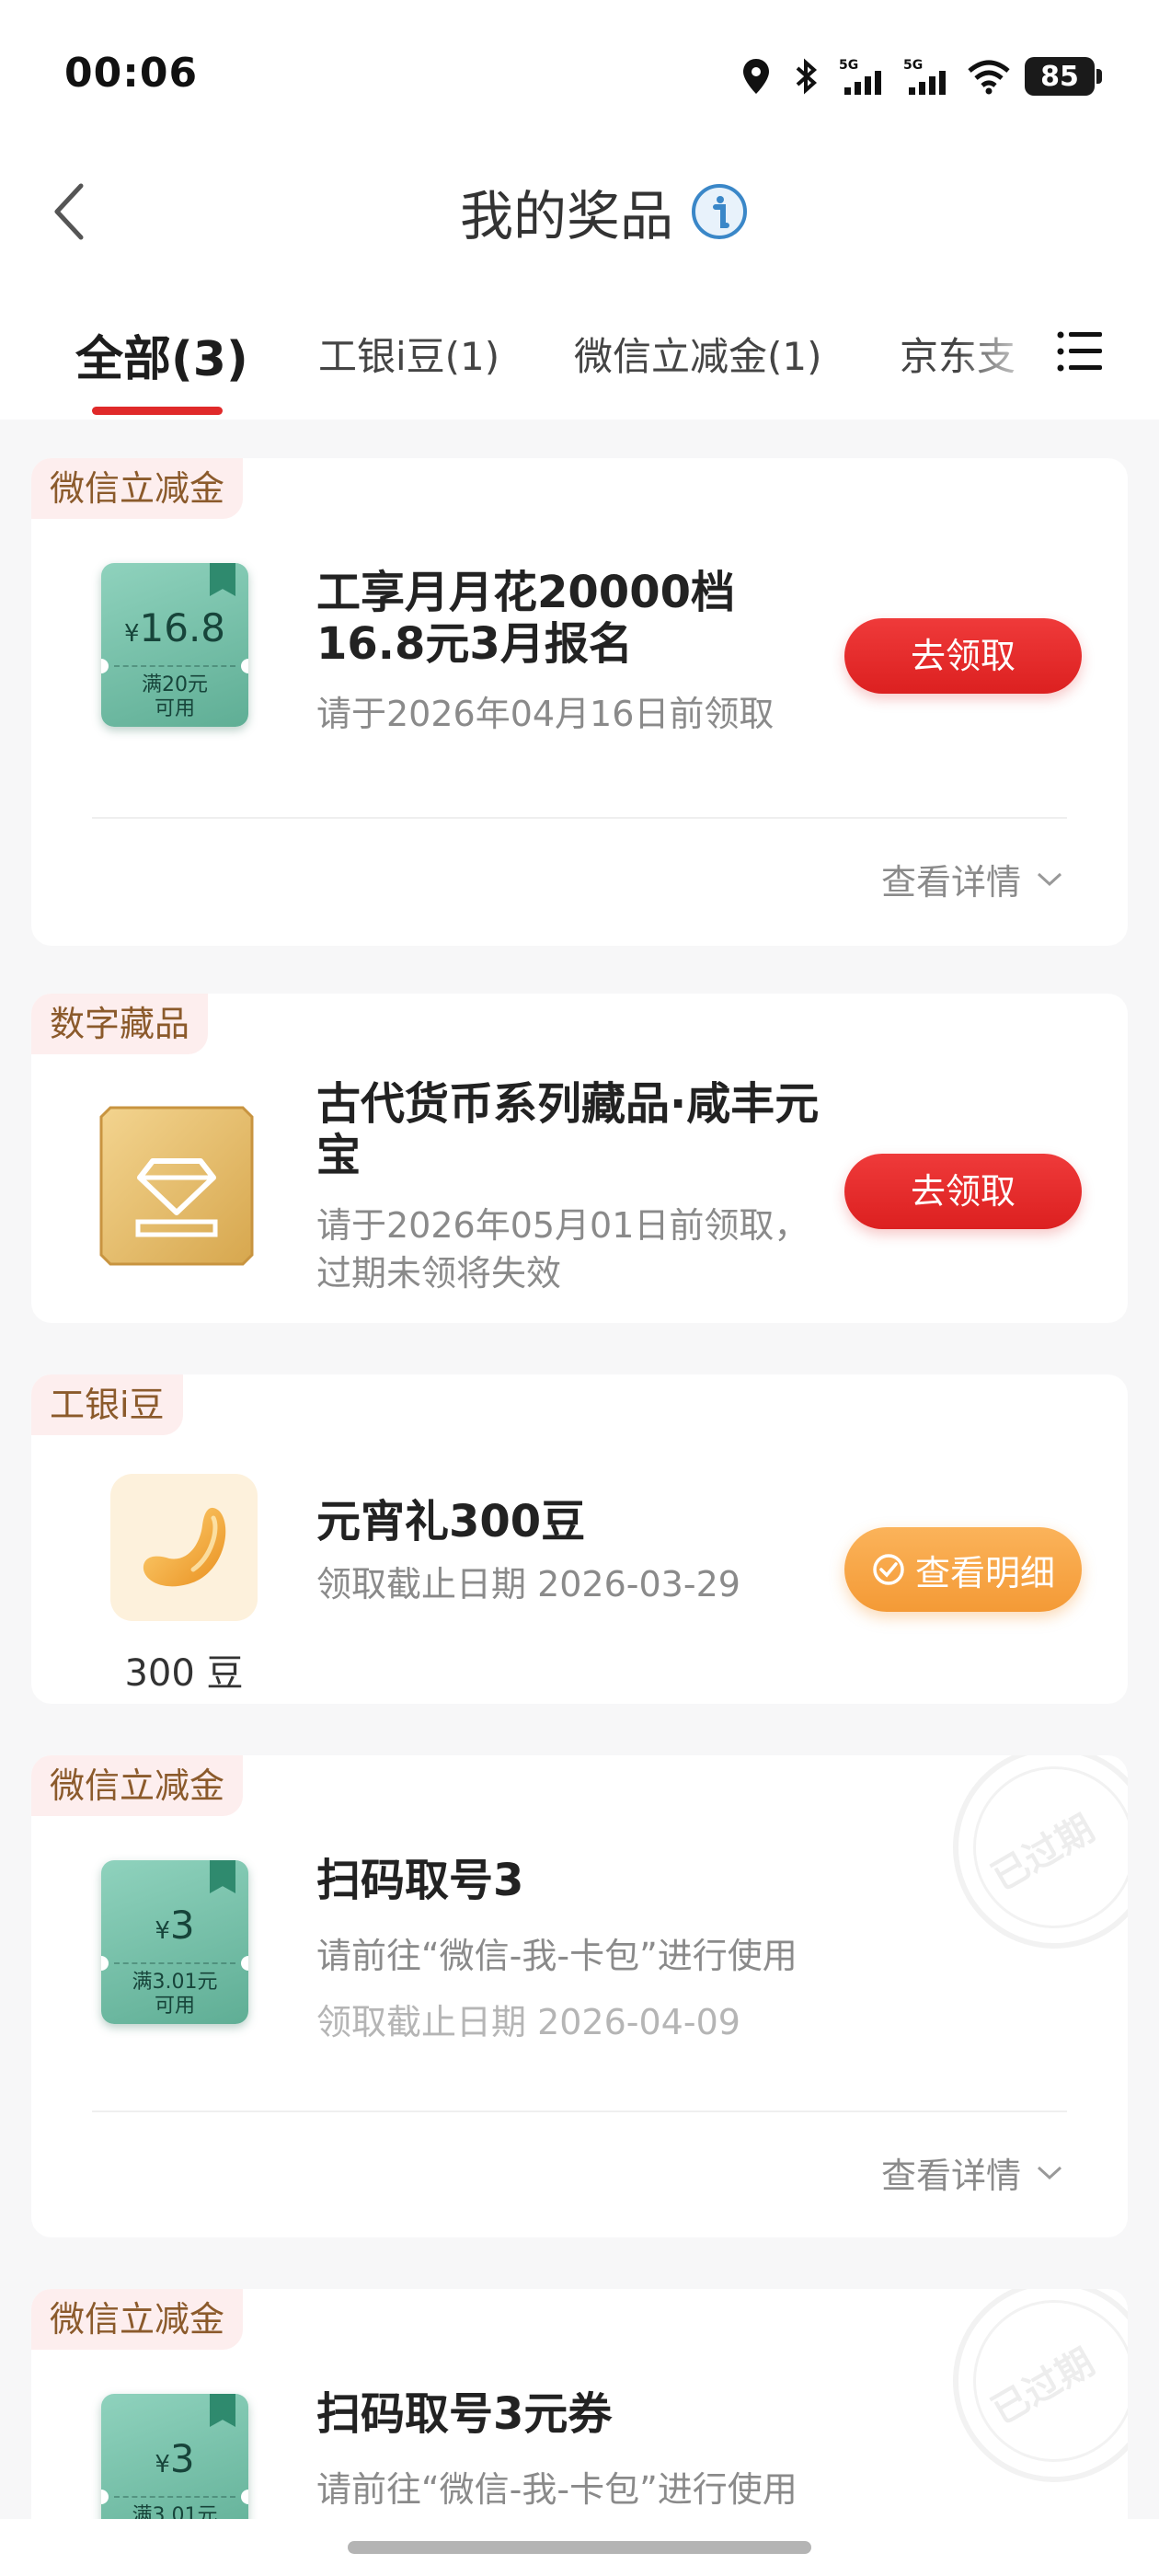 This screenshot has width=1159, height=2576. Describe the element at coordinates (927, 76) in the screenshot. I see `signal-5g-icon-2: 5G` at that location.